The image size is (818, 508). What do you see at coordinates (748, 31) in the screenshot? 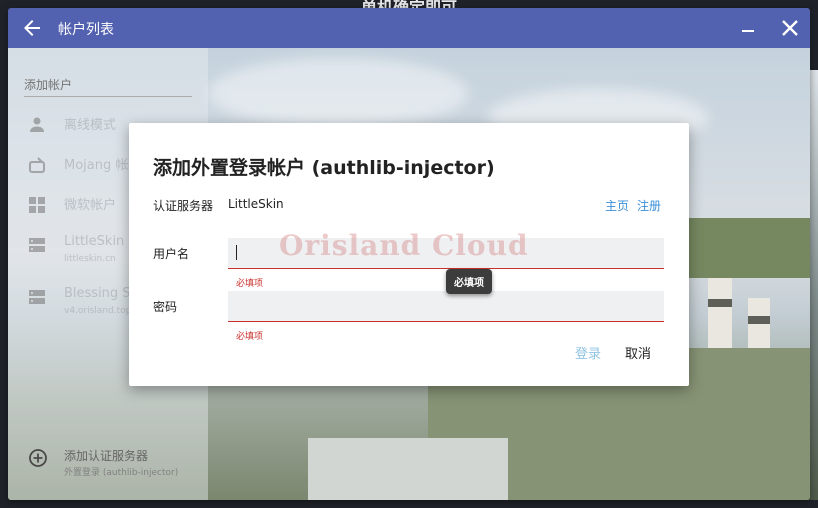
I see `minimize-icon` at bounding box center [748, 31].